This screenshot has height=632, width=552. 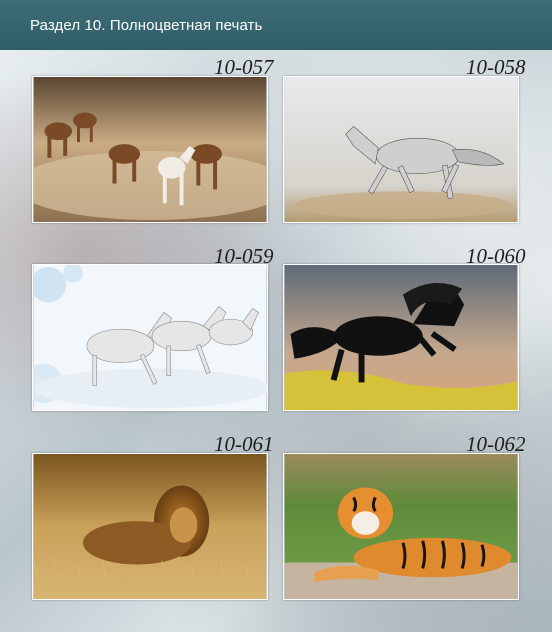 What do you see at coordinates (146, 25) in the screenshot?
I see `section-title: Раздел 10. Полноцветная печать` at bounding box center [146, 25].